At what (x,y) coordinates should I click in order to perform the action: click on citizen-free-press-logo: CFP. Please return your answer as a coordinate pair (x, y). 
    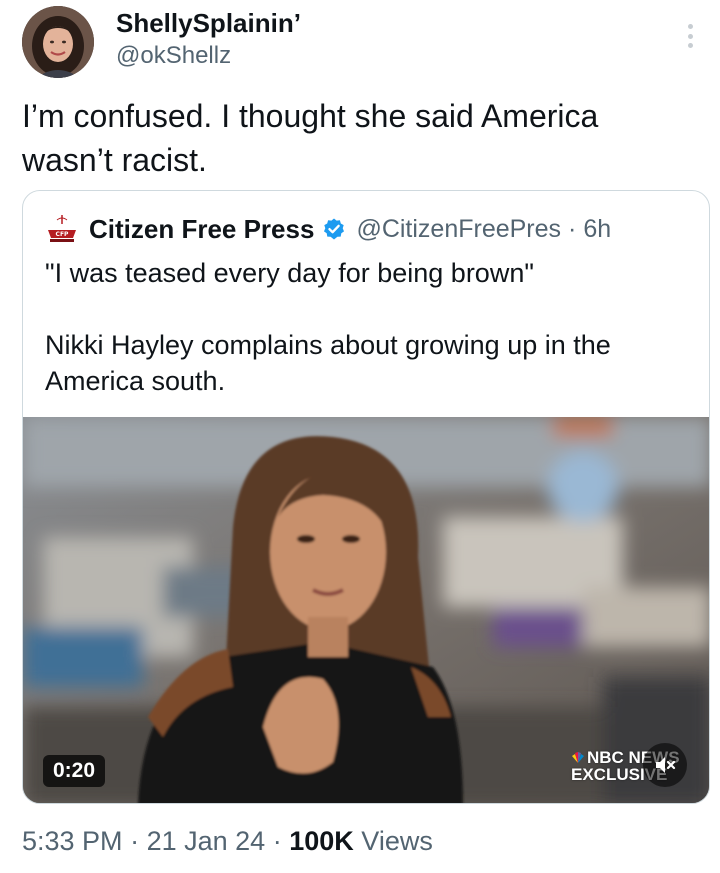
    Looking at the image, I should click on (62, 228).